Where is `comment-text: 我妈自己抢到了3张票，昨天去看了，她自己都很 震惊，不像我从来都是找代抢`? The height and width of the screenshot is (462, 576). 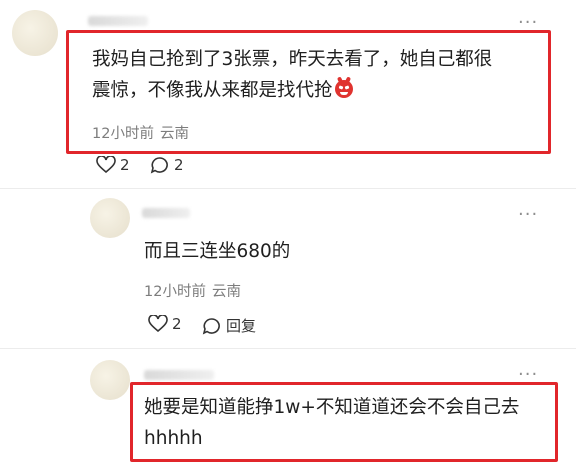 comment-text: 我妈自己抢到了3张票，昨天去看了，她自己都很 震惊，不像我从来都是找代抢 is located at coordinates (317, 75).